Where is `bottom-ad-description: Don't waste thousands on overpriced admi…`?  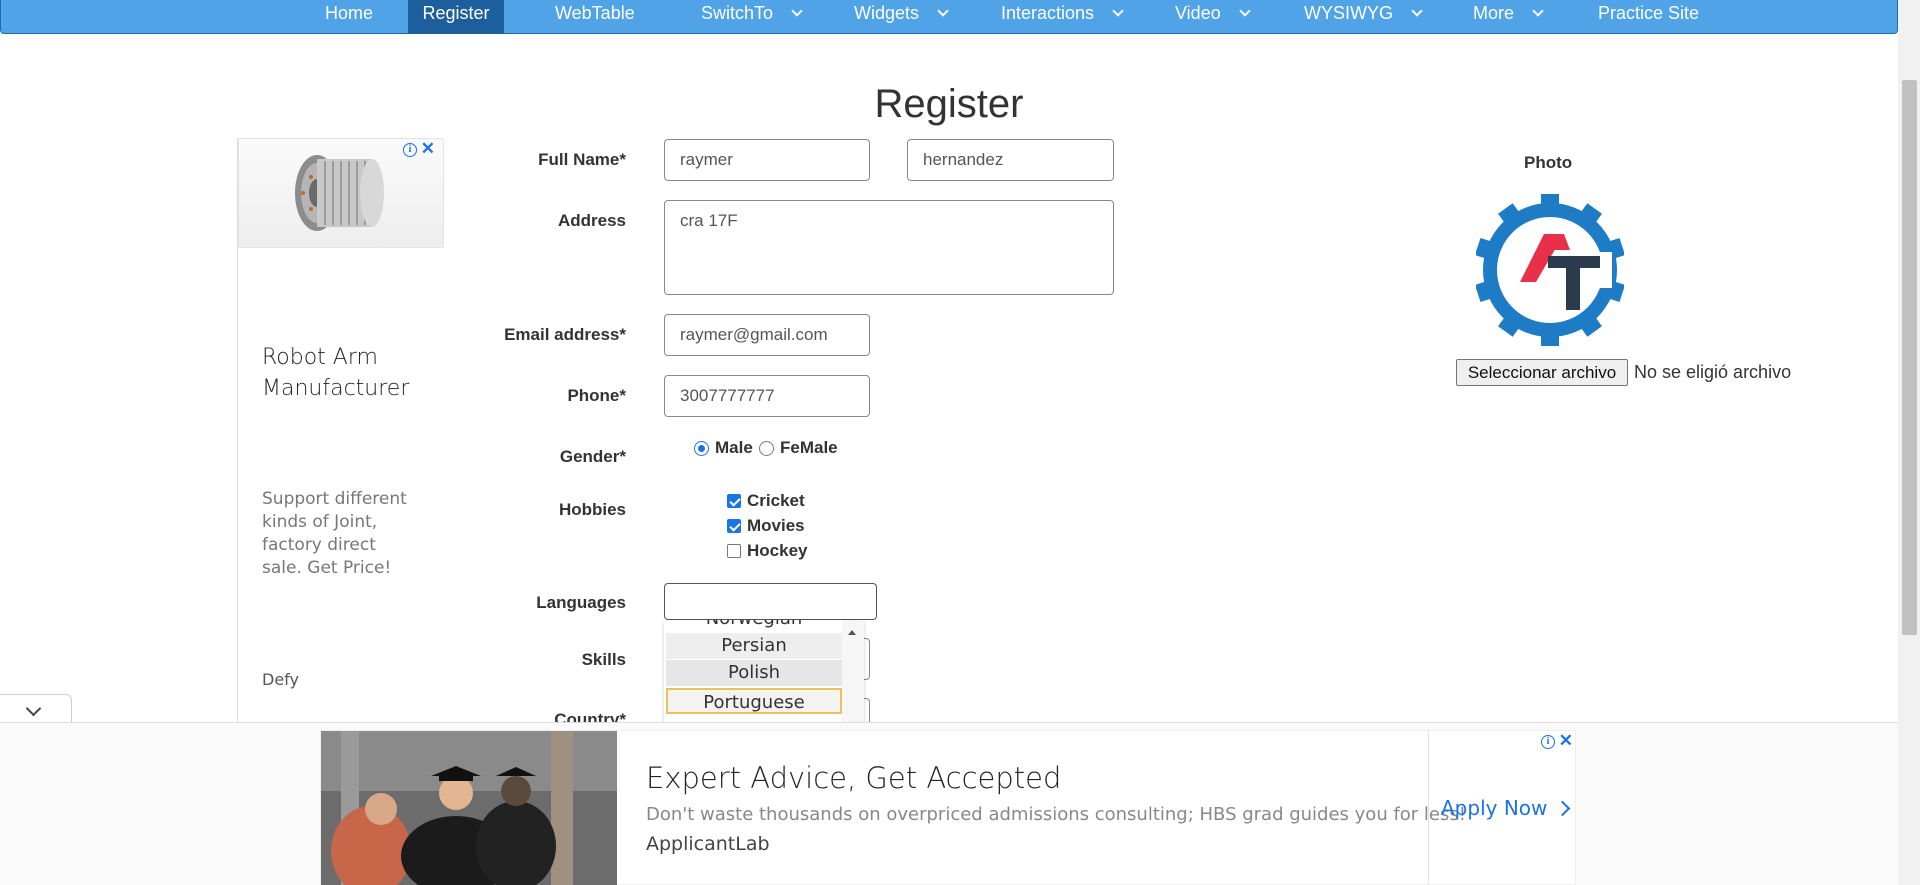 bottom-ad-description: Don't waste thousands on overpriced admi… is located at coordinates (1056, 814).